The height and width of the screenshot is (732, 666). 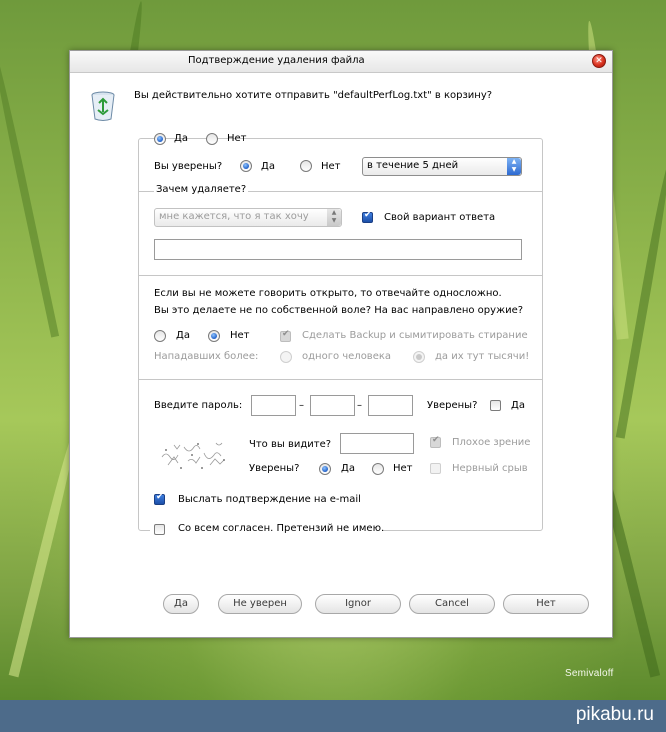 What do you see at coordinates (290, 444) in the screenshot?
I see `what-see-label: Что вы видите?` at bounding box center [290, 444].